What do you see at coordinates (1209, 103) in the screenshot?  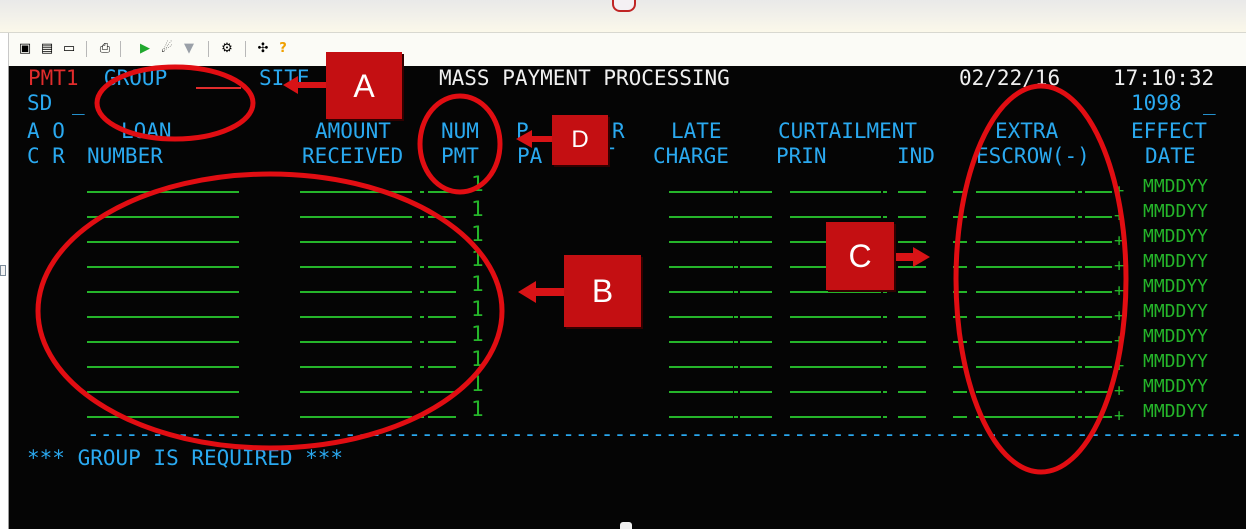 I see `form-cursor: _` at bounding box center [1209, 103].